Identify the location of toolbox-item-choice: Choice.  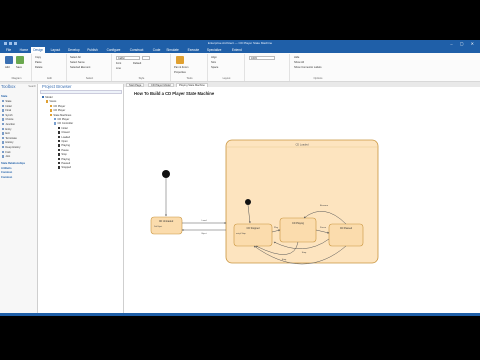
(7, 119).